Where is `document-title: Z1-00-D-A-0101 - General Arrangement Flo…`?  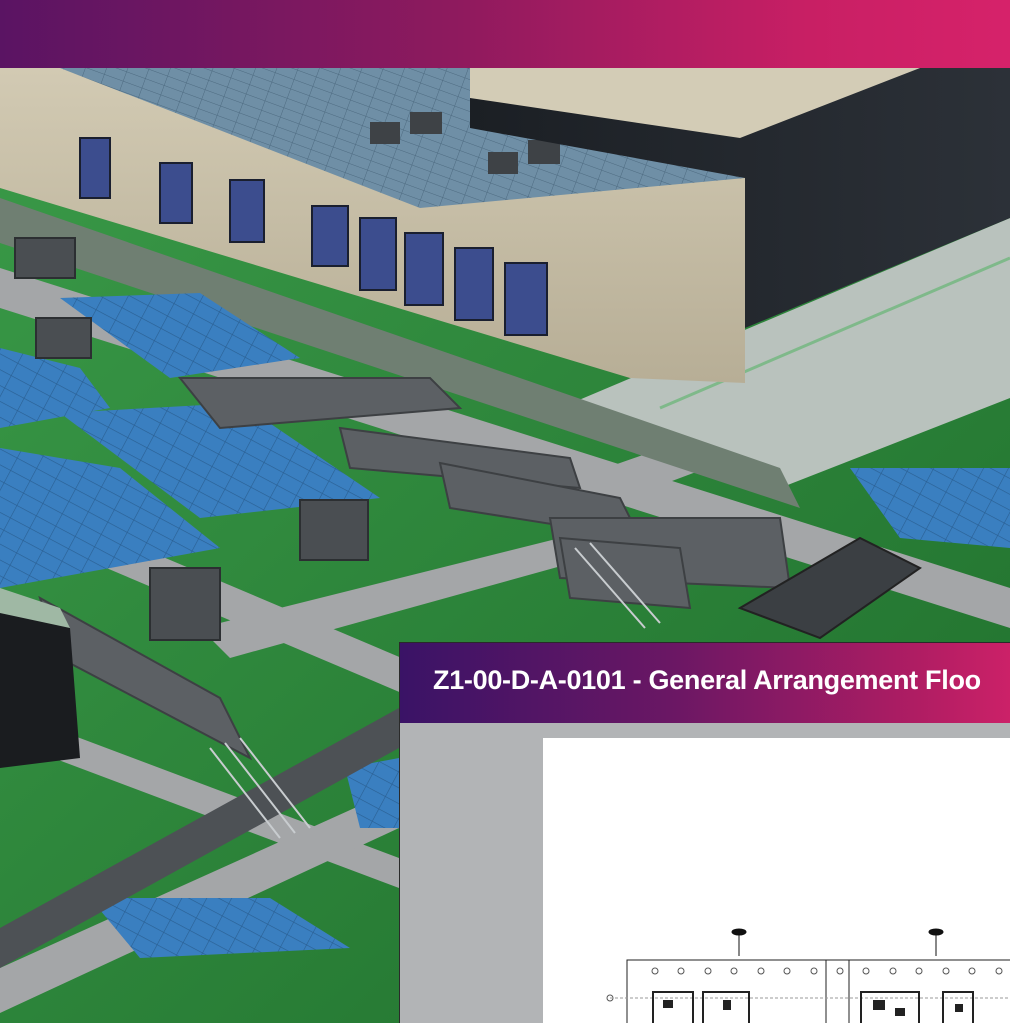
document-title: Z1-00-D-A-0101 - General Arrangement Flo… is located at coordinates (707, 680).